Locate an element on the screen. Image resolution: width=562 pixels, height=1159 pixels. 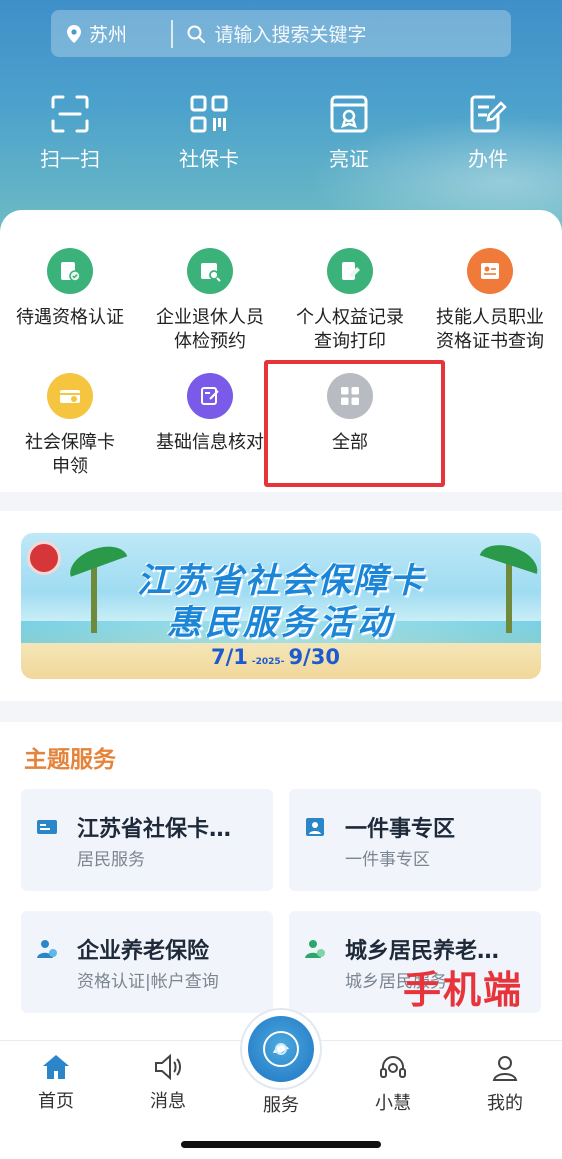
tab-label: 首页 is located at coordinates (56, 1101).